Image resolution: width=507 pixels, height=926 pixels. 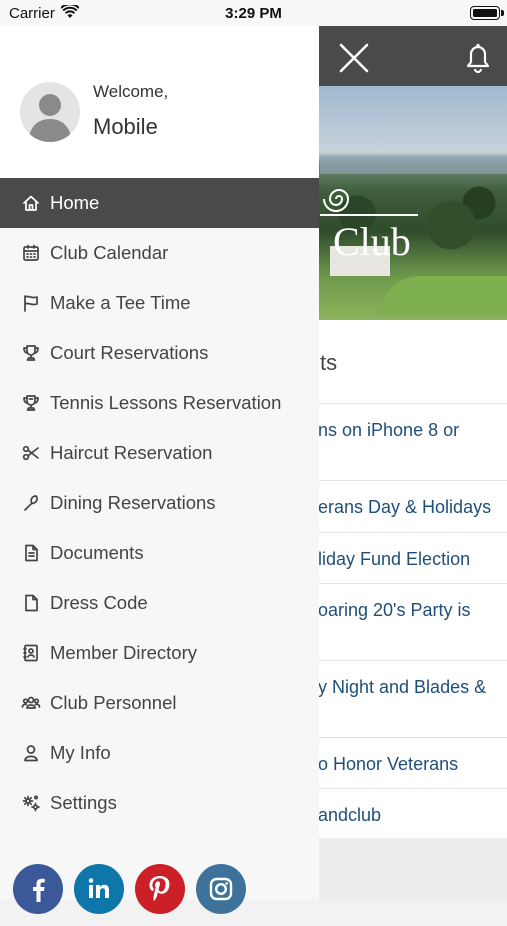 What do you see at coordinates (31, 253) in the screenshot?
I see `calendar-icon` at bounding box center [31, 253].